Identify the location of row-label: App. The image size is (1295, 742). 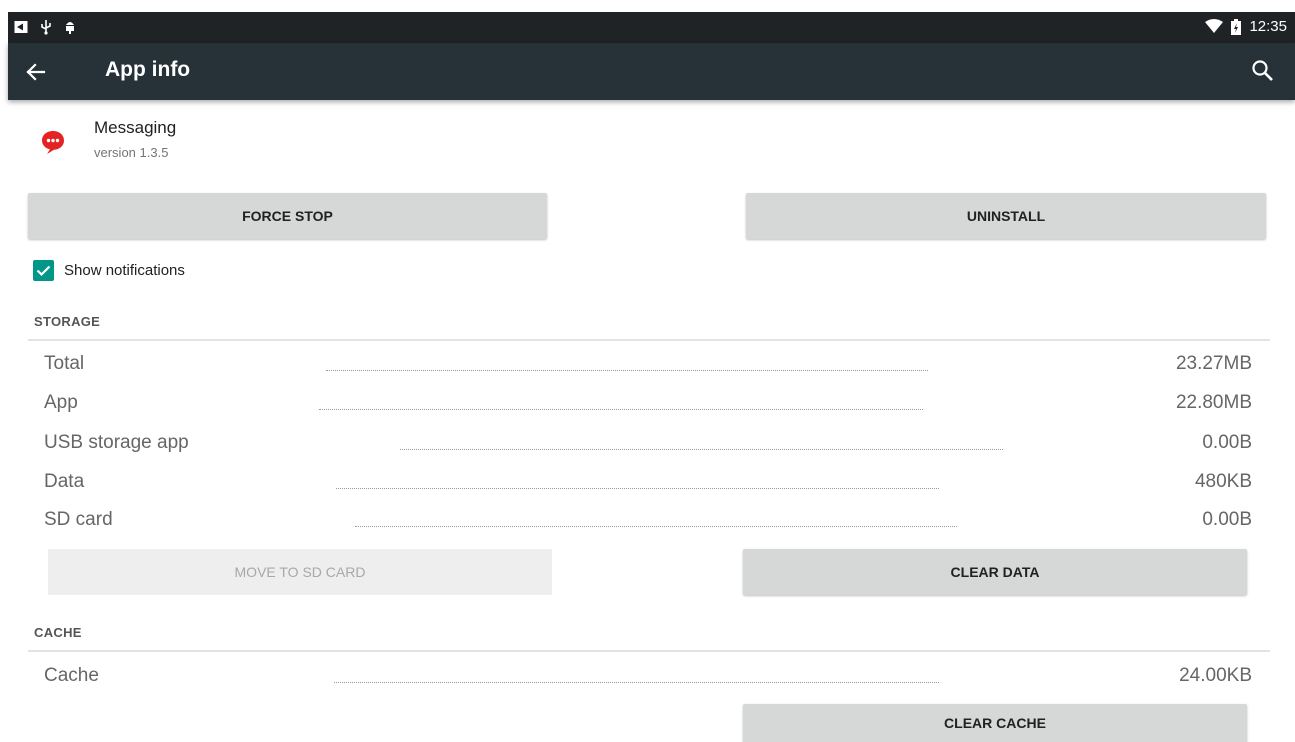
(61, 402).